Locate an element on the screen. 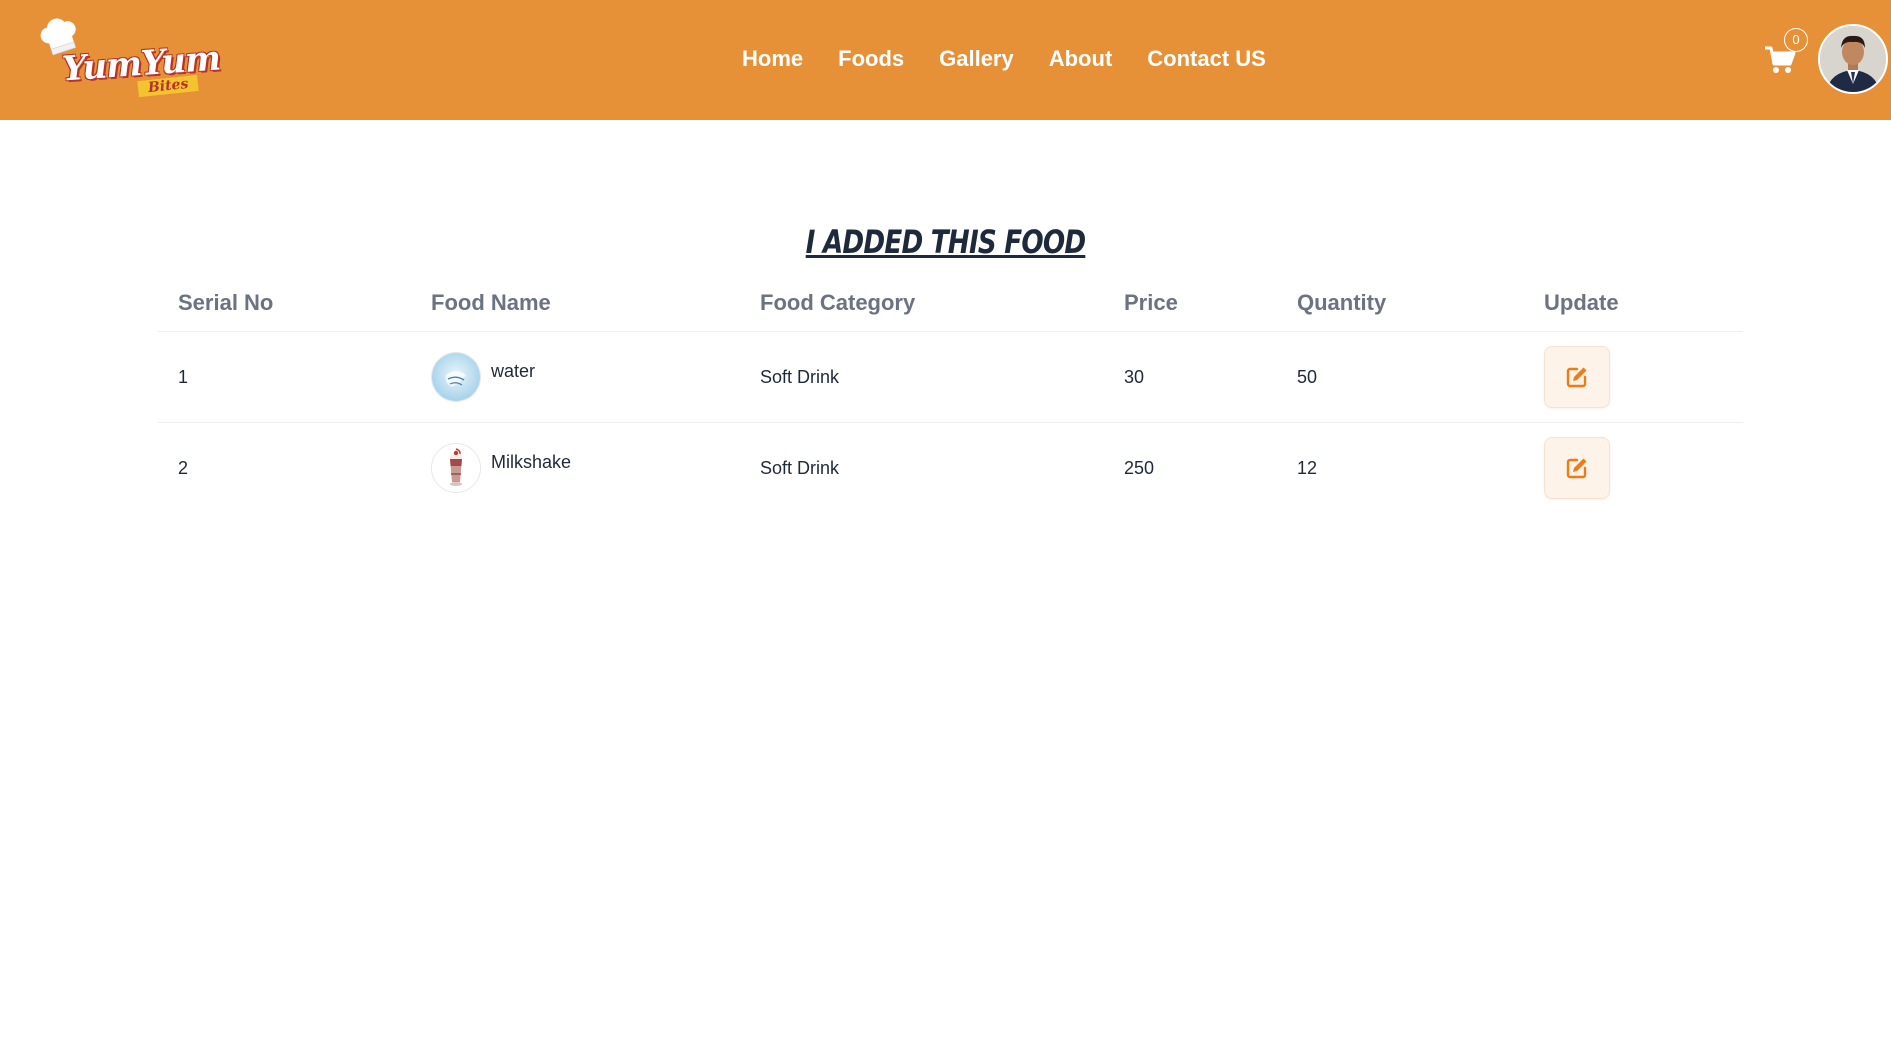  header-update: Update is located at coordinates (1633, 303).